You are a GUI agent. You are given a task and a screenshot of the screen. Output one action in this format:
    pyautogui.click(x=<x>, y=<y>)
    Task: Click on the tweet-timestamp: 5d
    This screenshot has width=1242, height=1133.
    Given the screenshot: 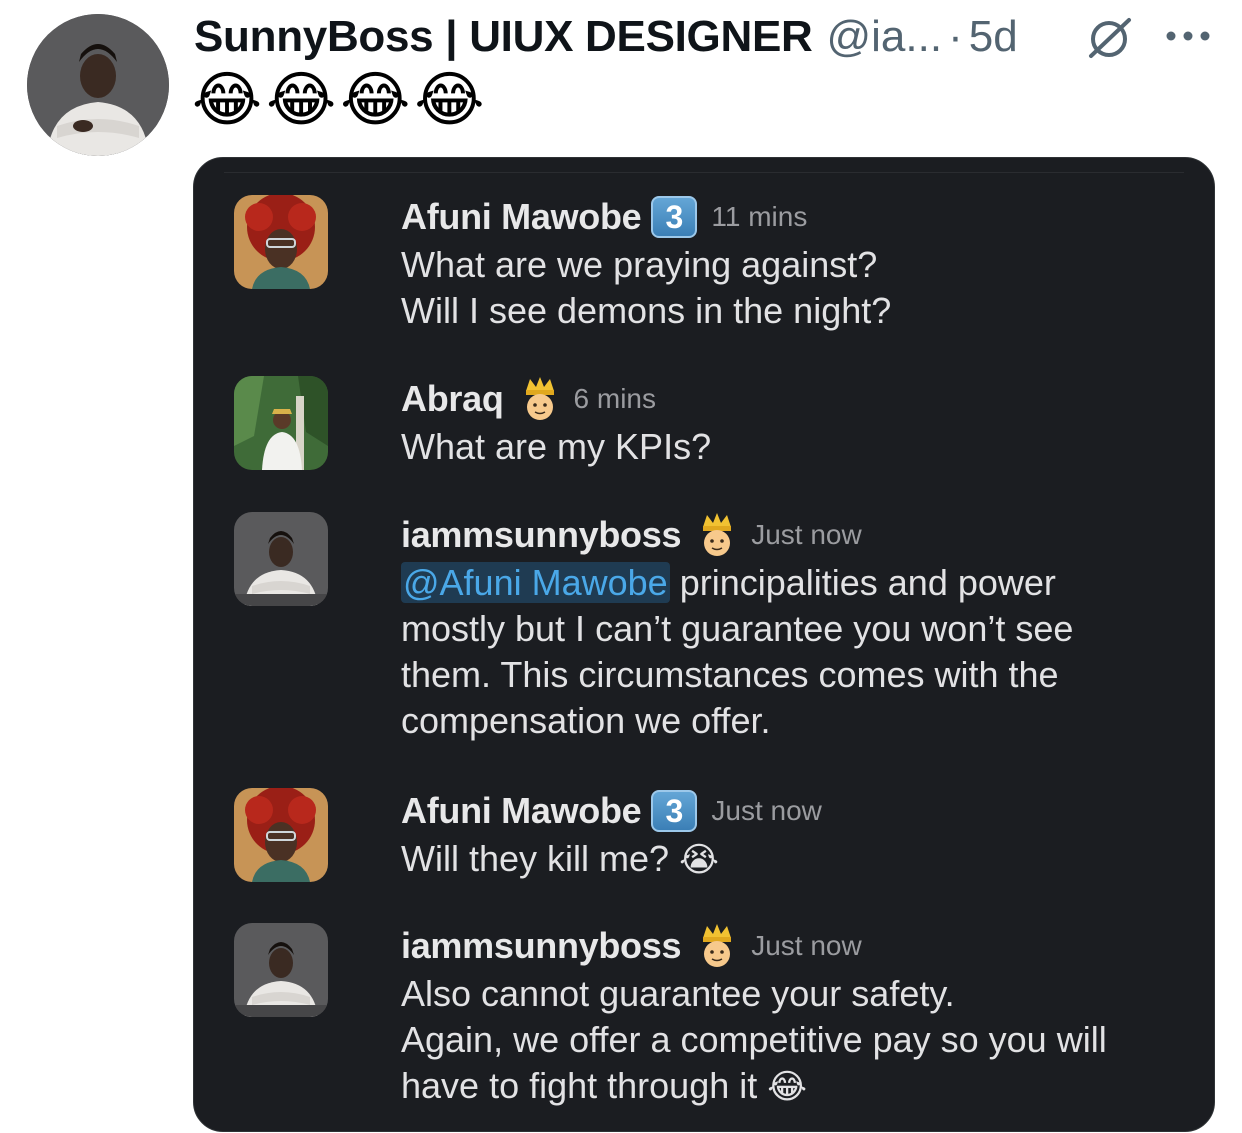 What is the action you would take?
    pyautogui.click(x=993, y=37)
    